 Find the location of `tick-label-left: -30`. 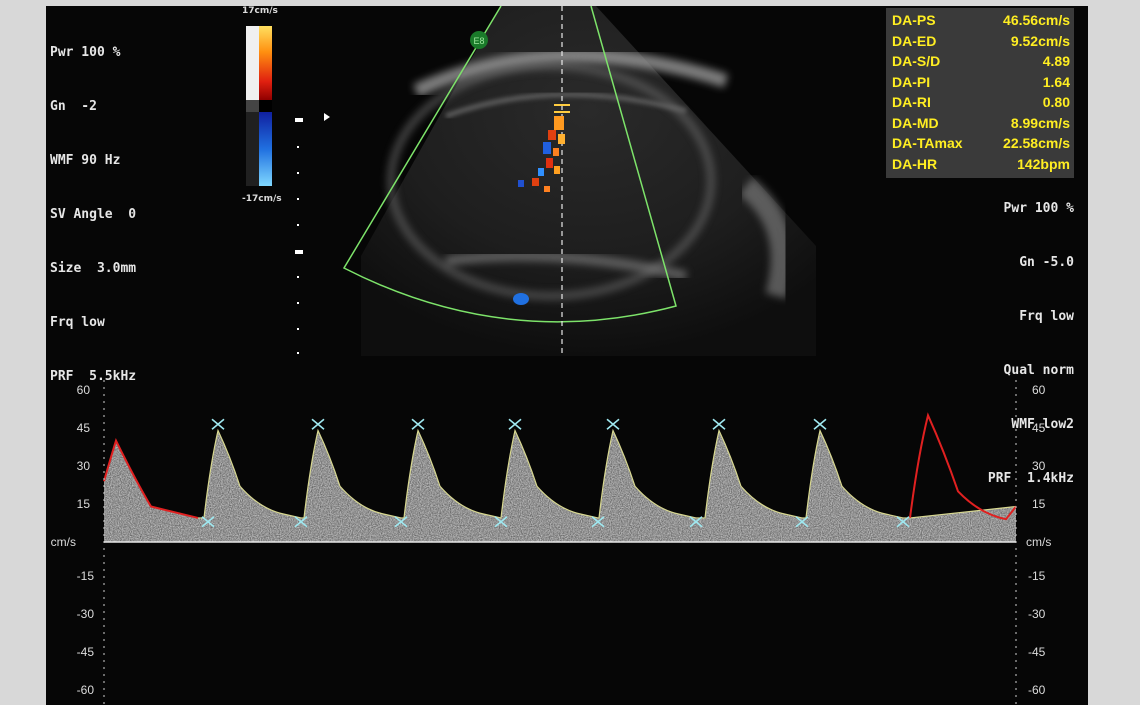

tick-label-left: -30 is located at coordinates (86, 614).